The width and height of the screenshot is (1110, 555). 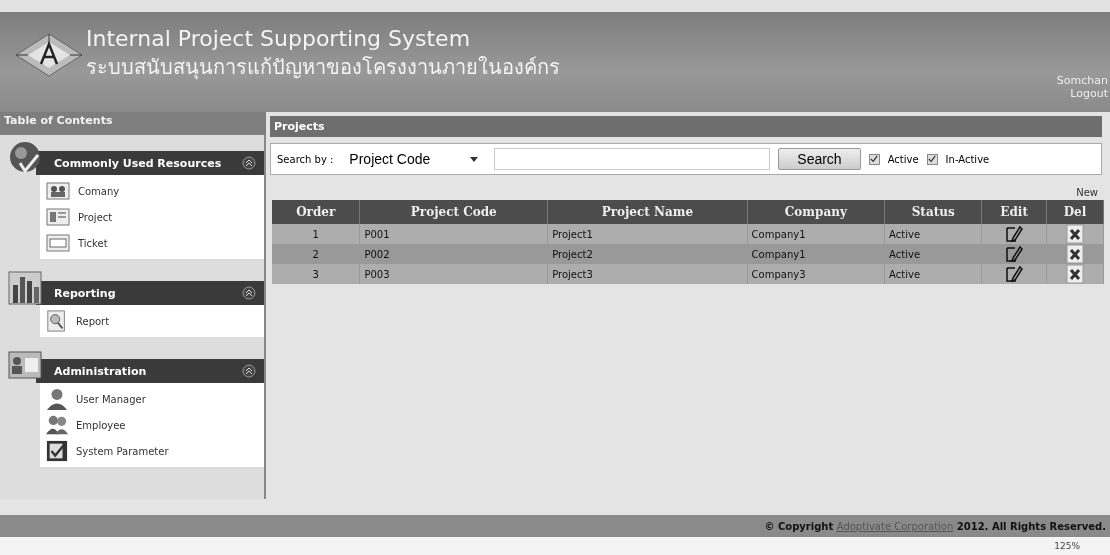 I want to click on checkbox-label: In-Active, so click(x=967, y=159).